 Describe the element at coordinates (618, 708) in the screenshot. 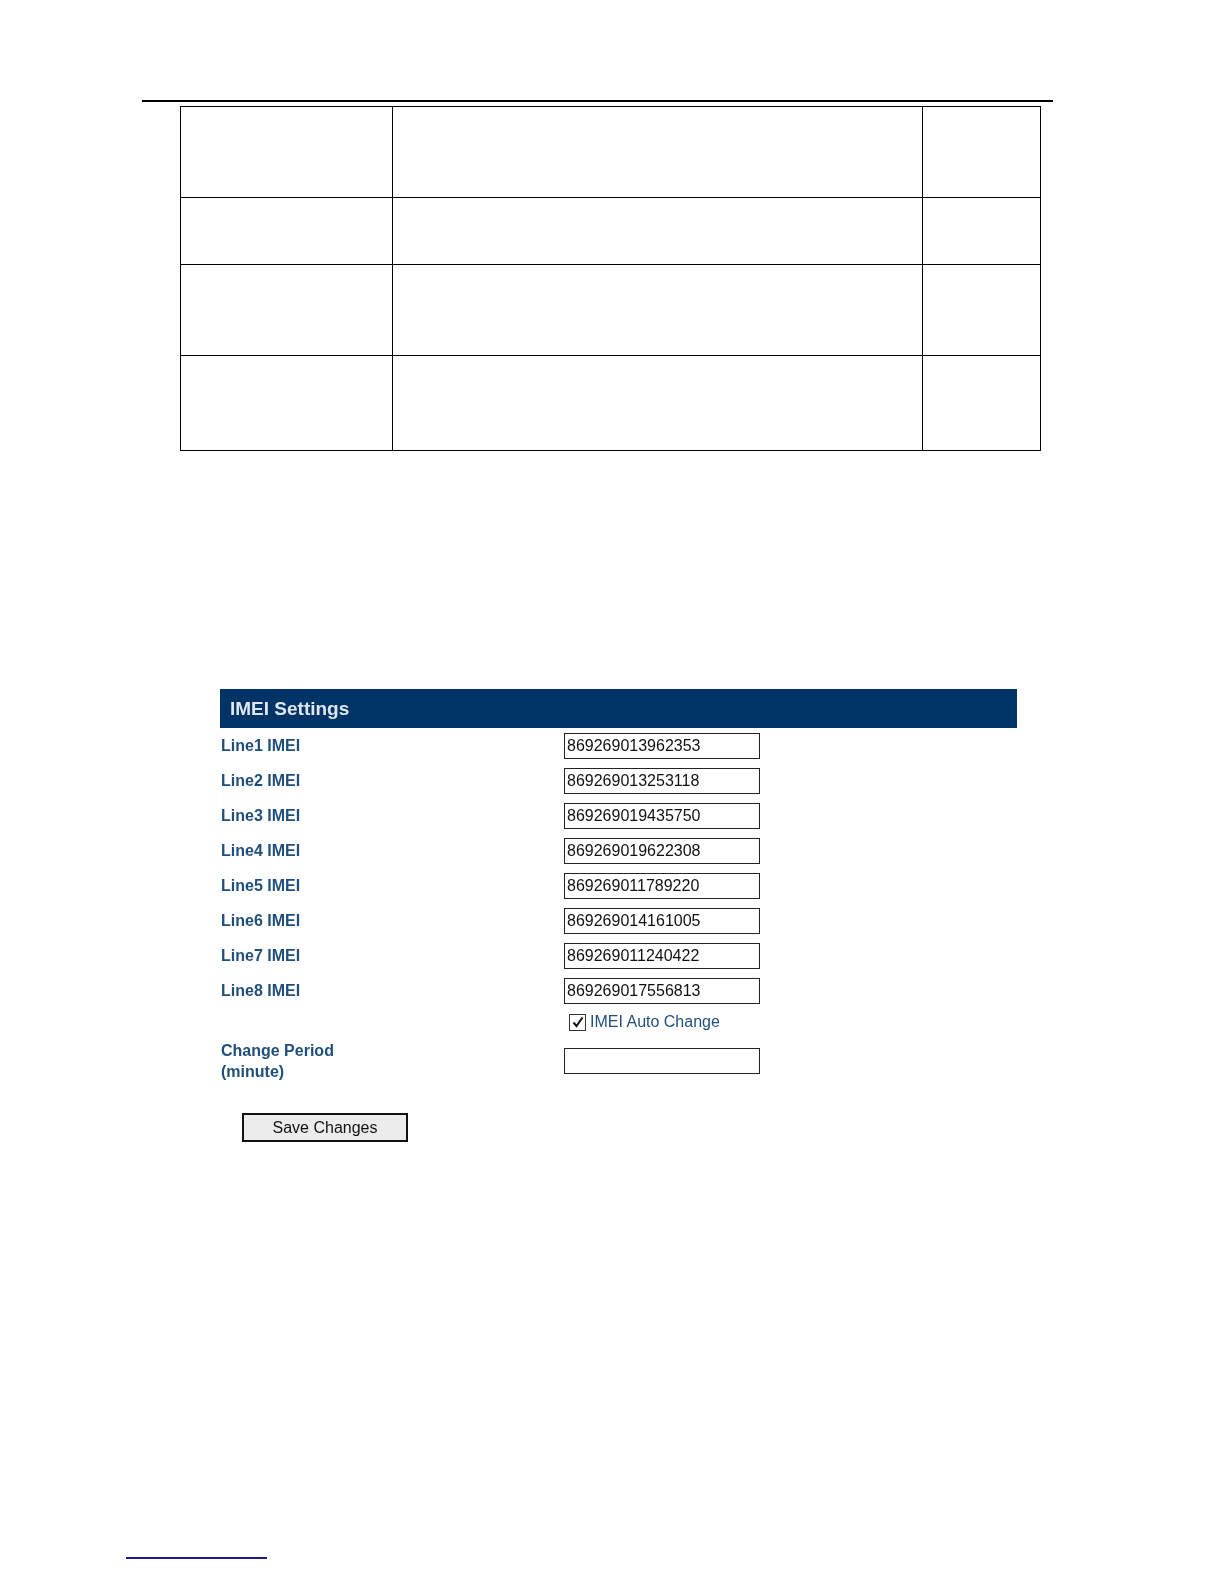

I see `panel-title: IMEI Settings` at that location.